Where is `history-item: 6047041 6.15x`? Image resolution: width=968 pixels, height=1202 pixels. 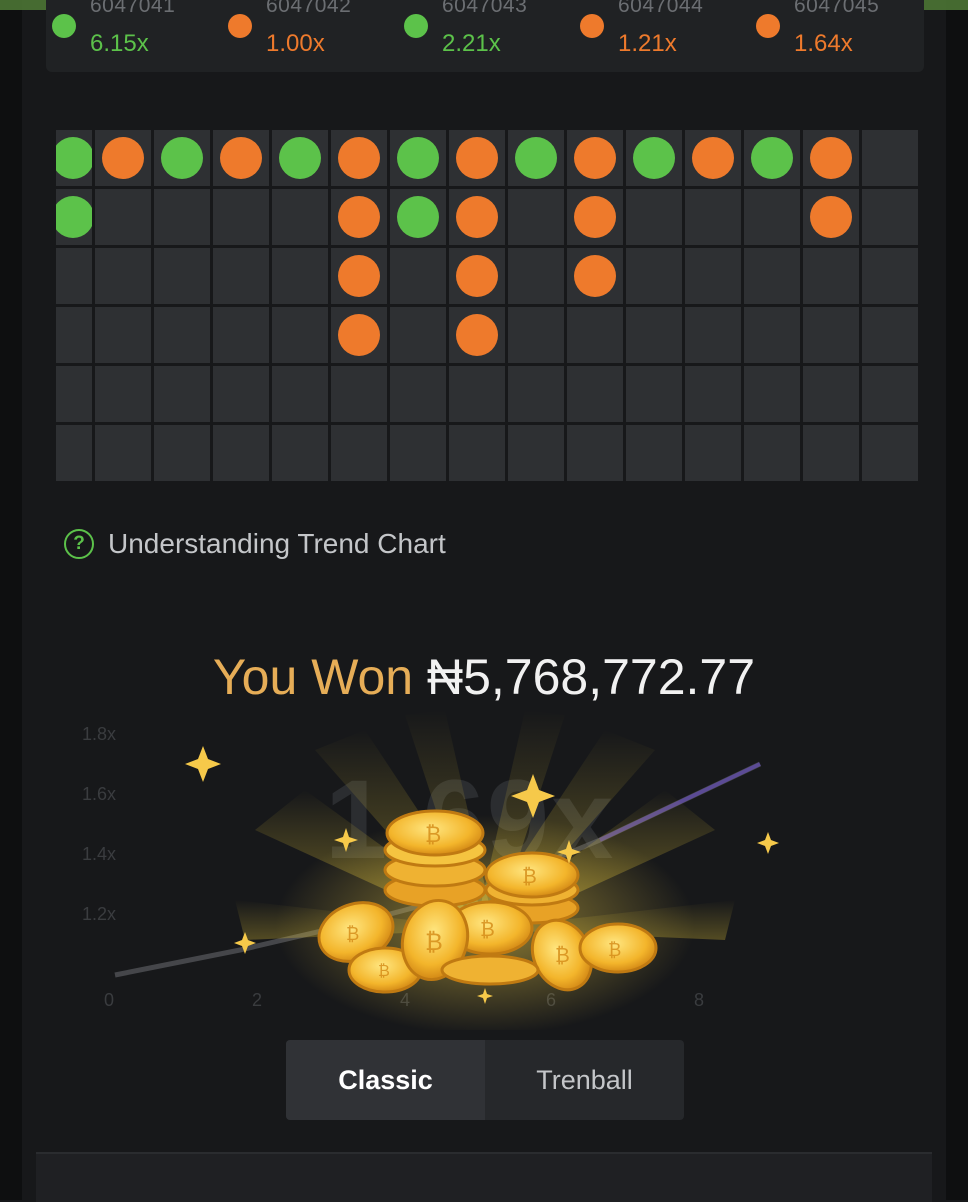
history-item: 6047041 6.15x is located at coordinates (137, 36).